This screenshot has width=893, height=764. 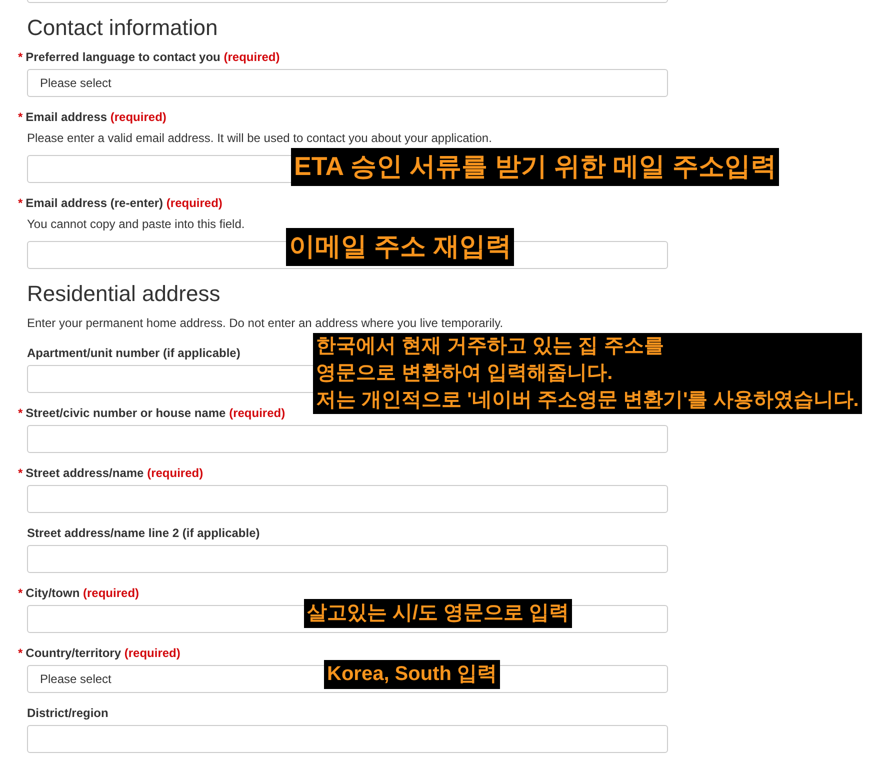 I want to click on annotation-tooltip: 살고있는 시/도 영문으로 입력, so click(x=438, y=613).